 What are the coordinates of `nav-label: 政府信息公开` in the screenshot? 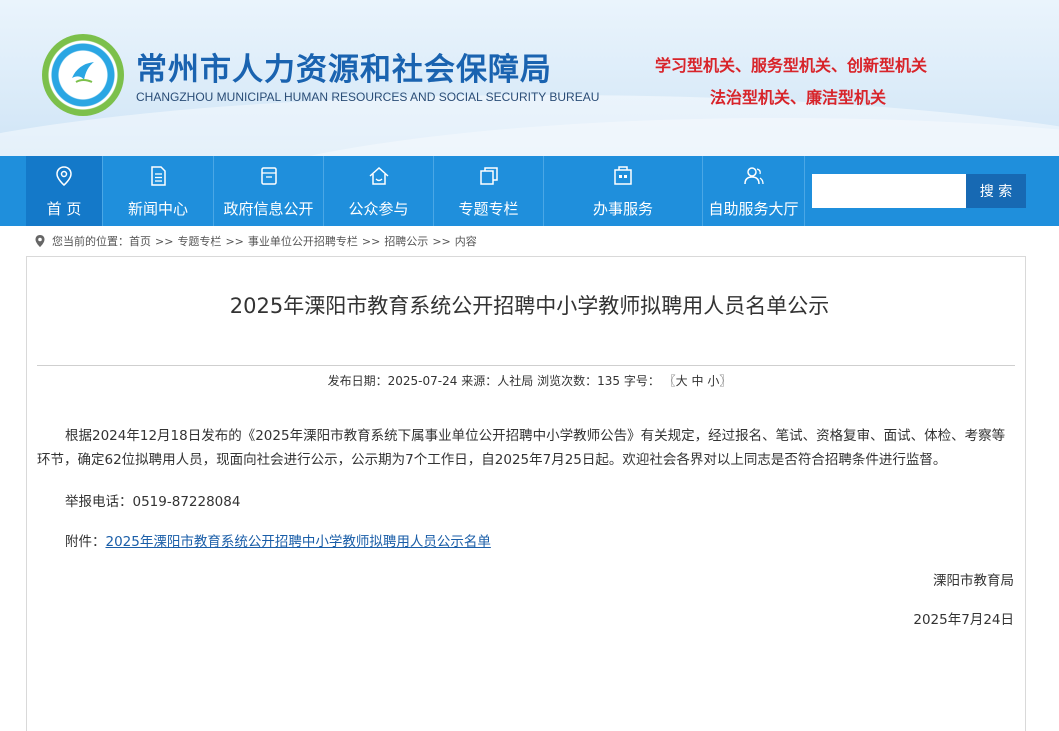 It's located at (268, 209).